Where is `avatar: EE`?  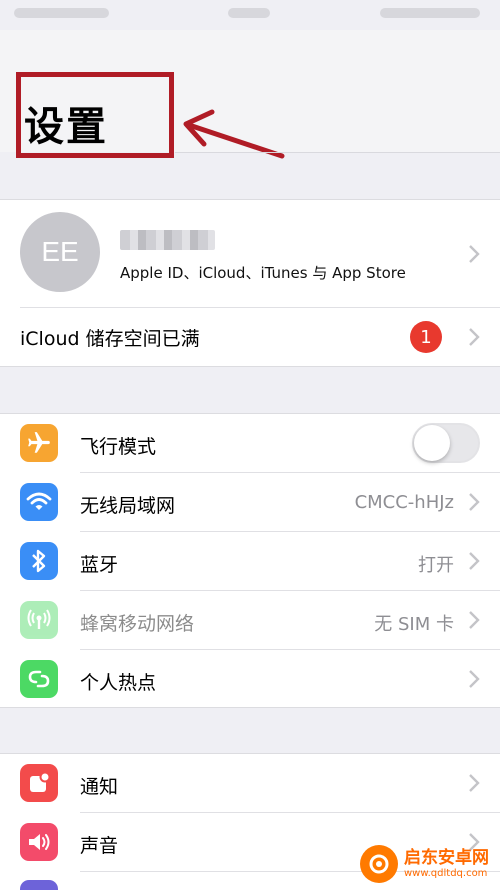
avatar: EE is located at coordinates (60, 252).